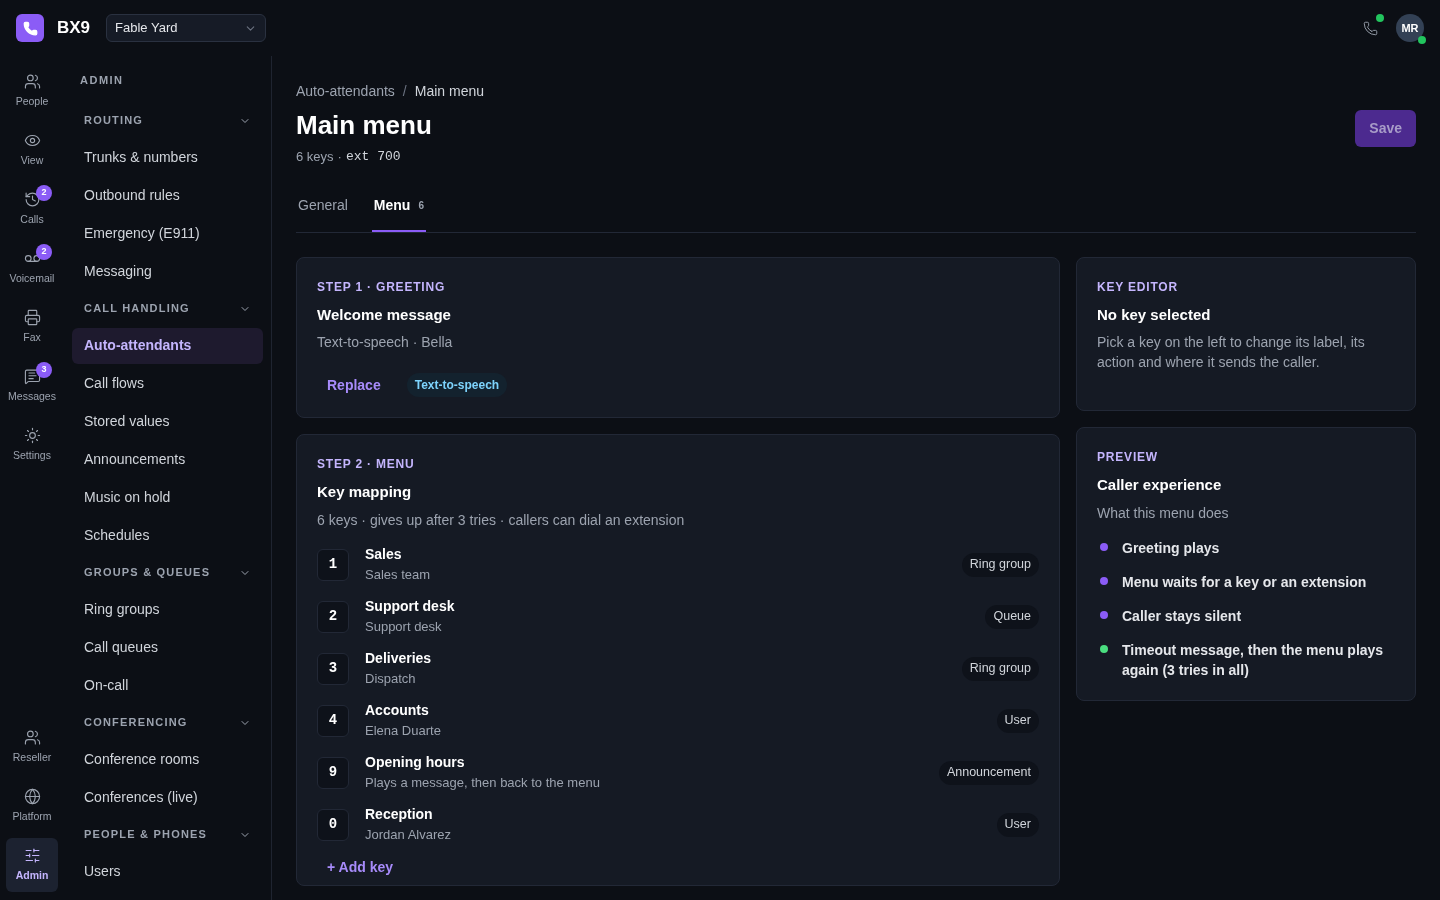 This screenshot has width=1440, height=900. I want to click on nav-item: Conference rooms, so click(167, 759).